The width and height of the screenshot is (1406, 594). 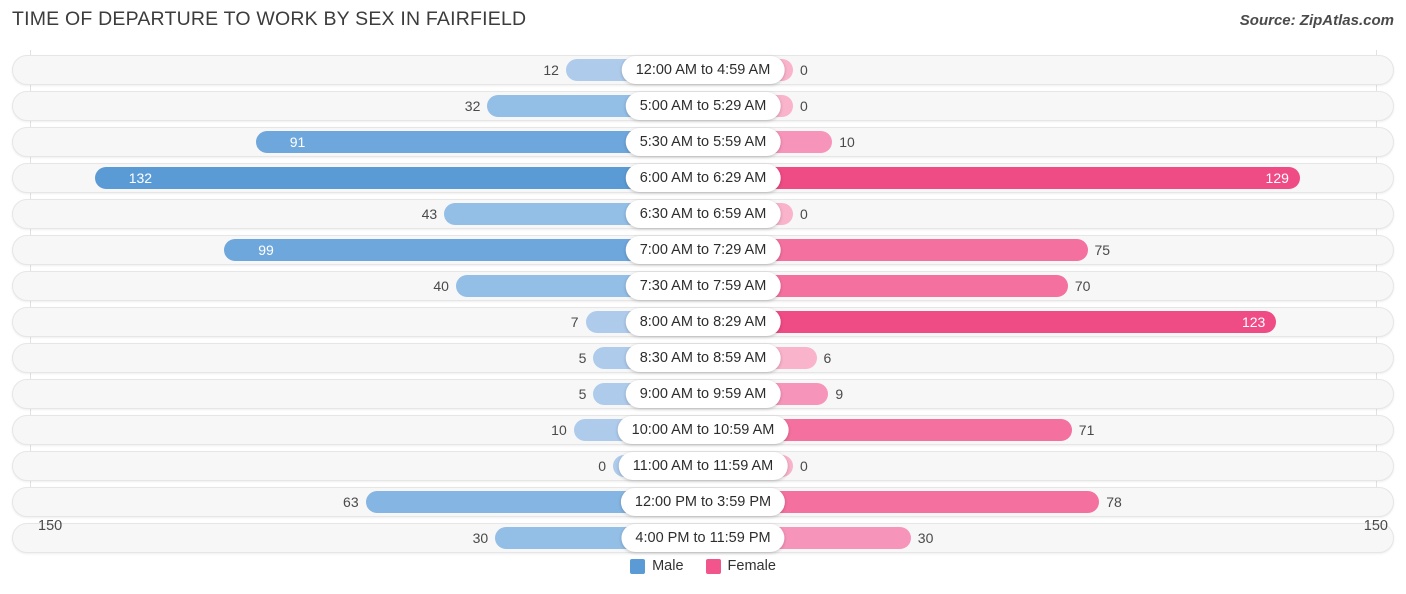 I want to click on row-label: 4:00 PM to 11:59 PM, so click(x=703, y=538).